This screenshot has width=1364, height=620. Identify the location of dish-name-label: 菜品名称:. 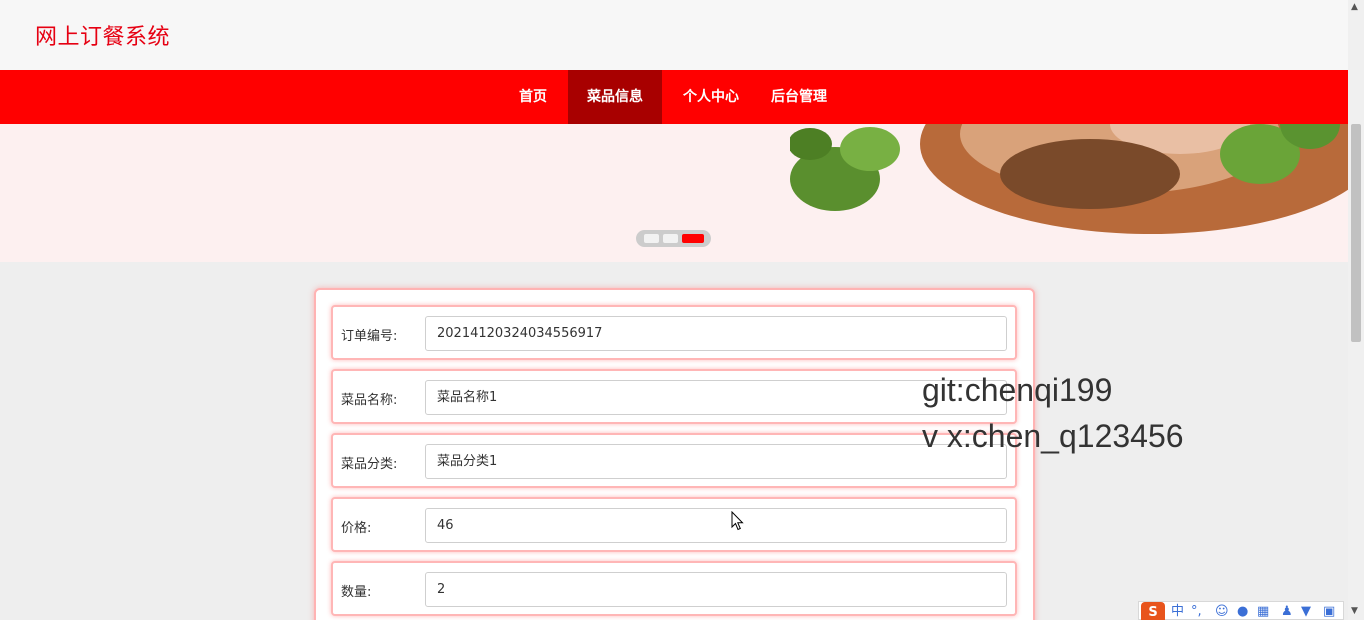
(369, 400).